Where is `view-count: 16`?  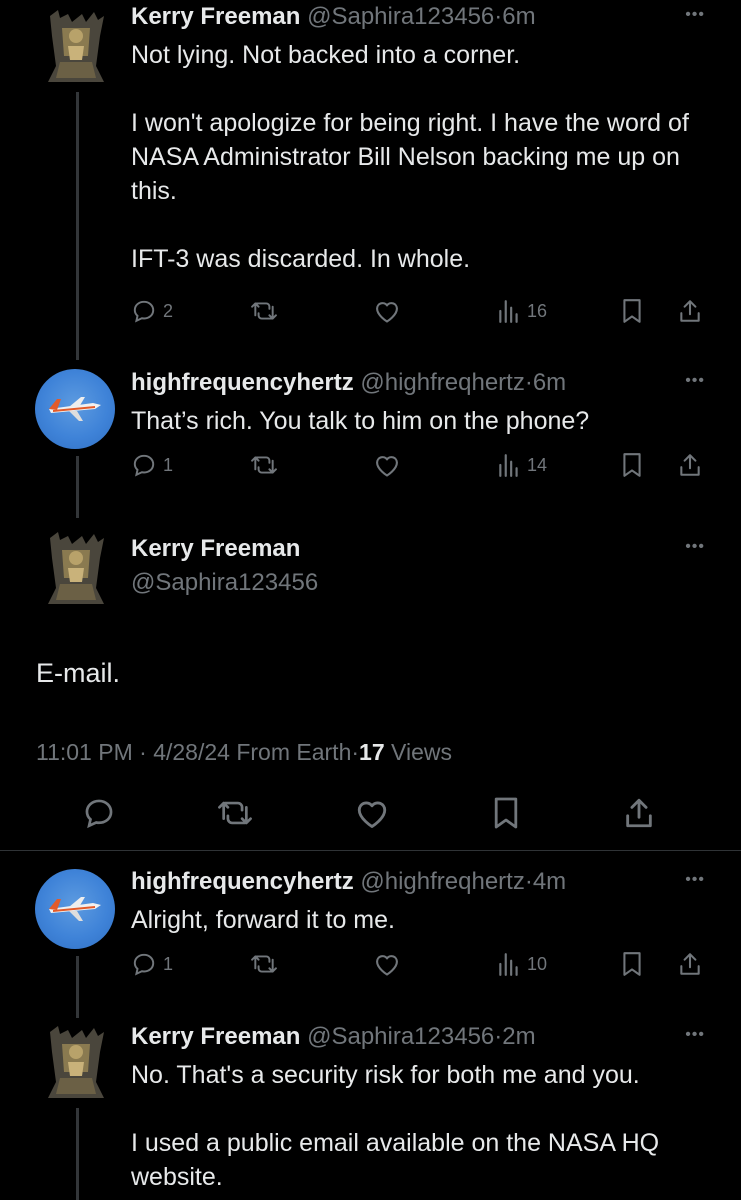 view-count: 16 is located at coordinates (537, 310).